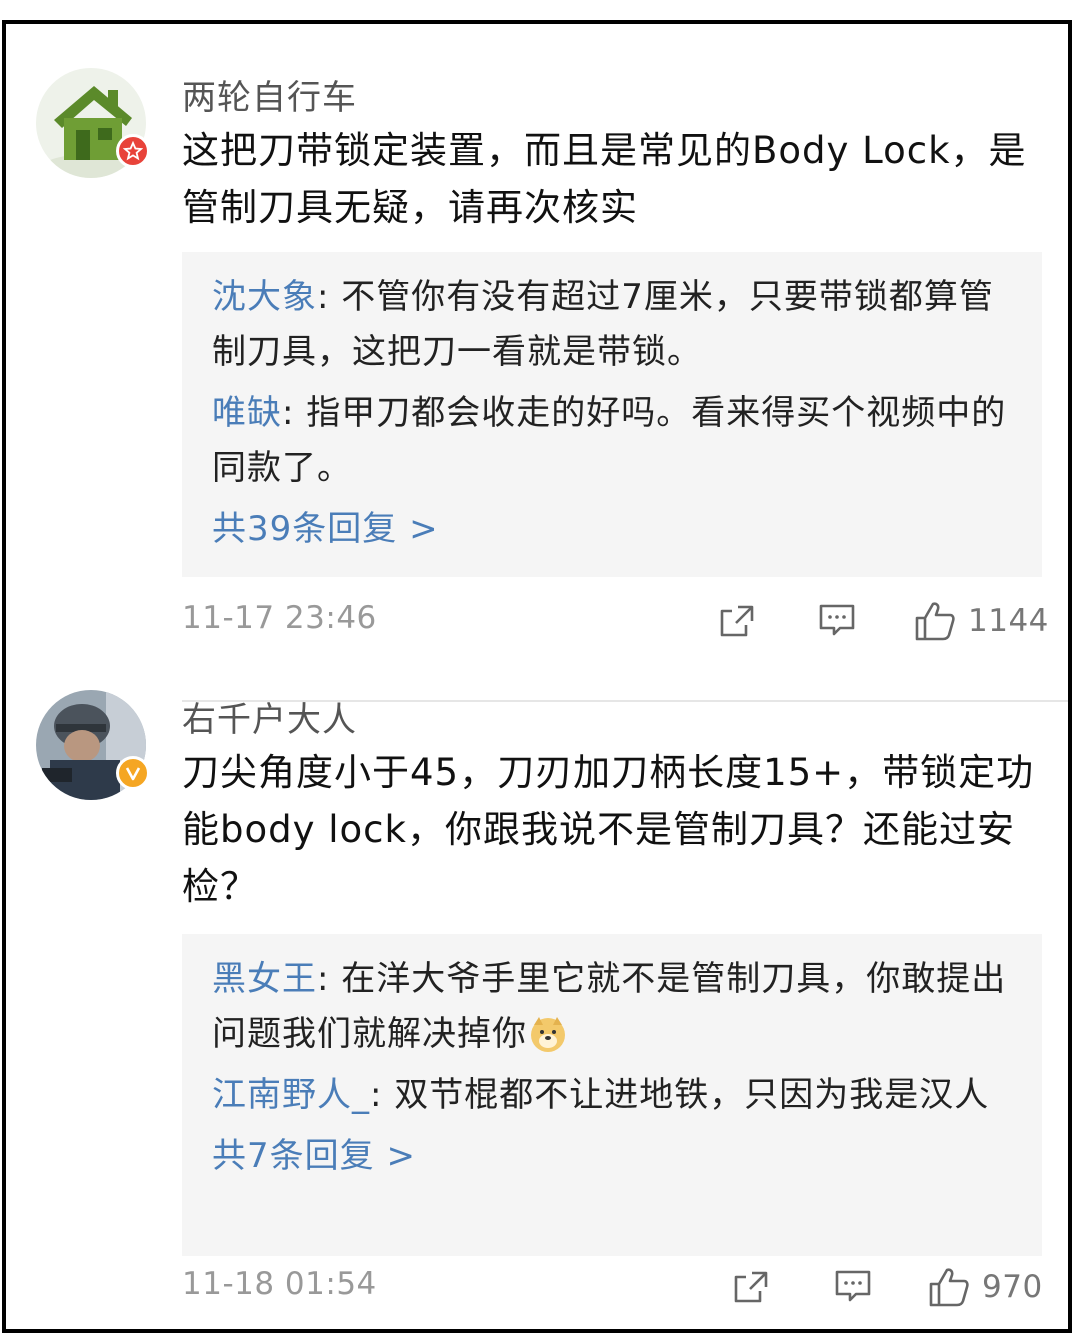  Describe the element at coordinates (680, 1095) in the screenshot. I see `reply-text: : 双节棍都不让进地铁，只因为我是汉人` at that location.